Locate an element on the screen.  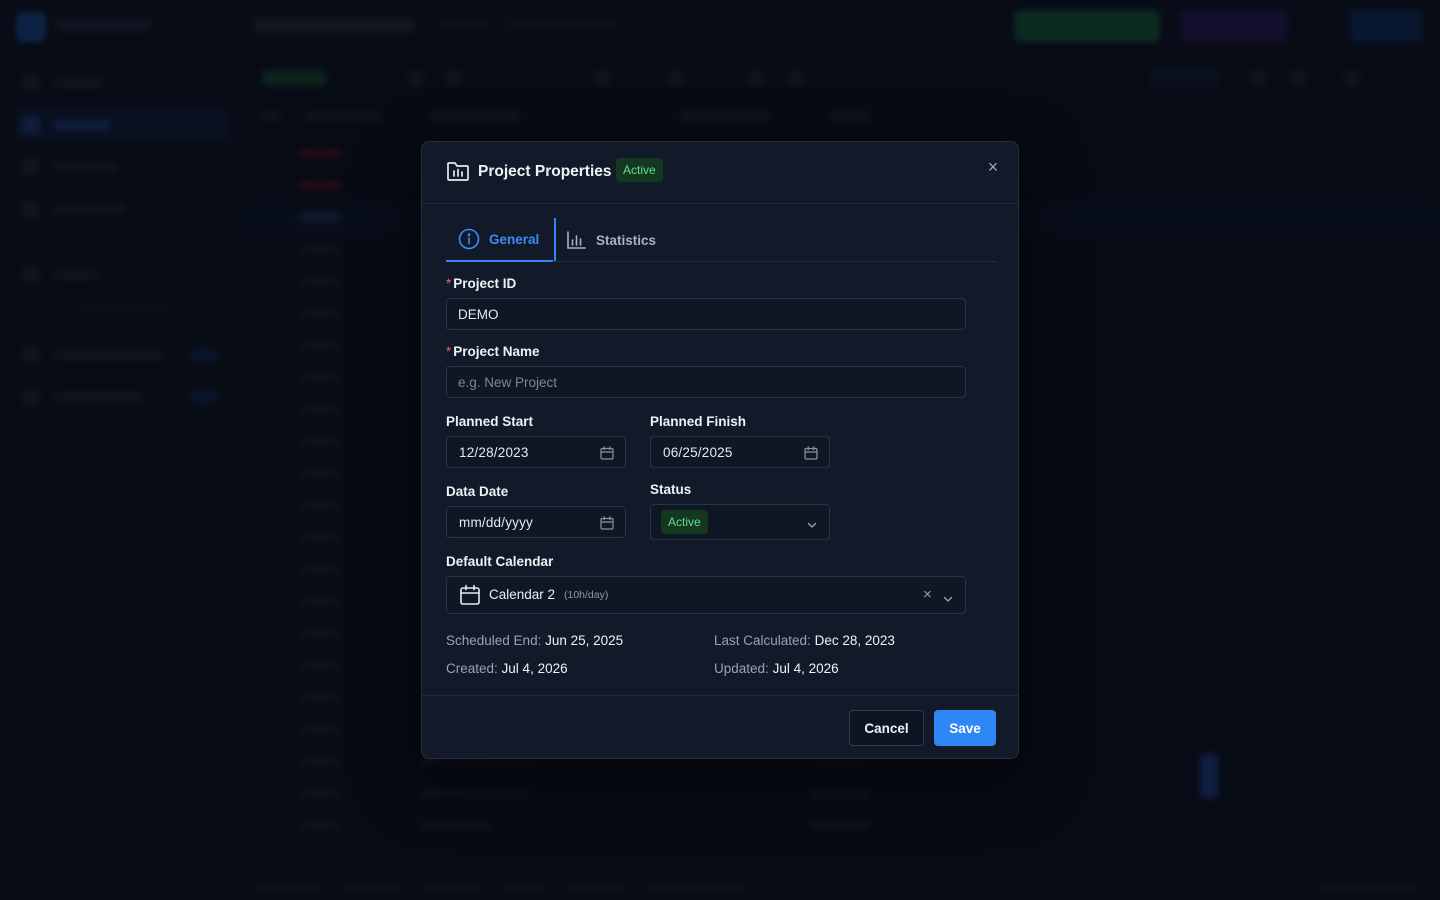
planned-start-label: Planned Start is located at coordinates (490, 421).